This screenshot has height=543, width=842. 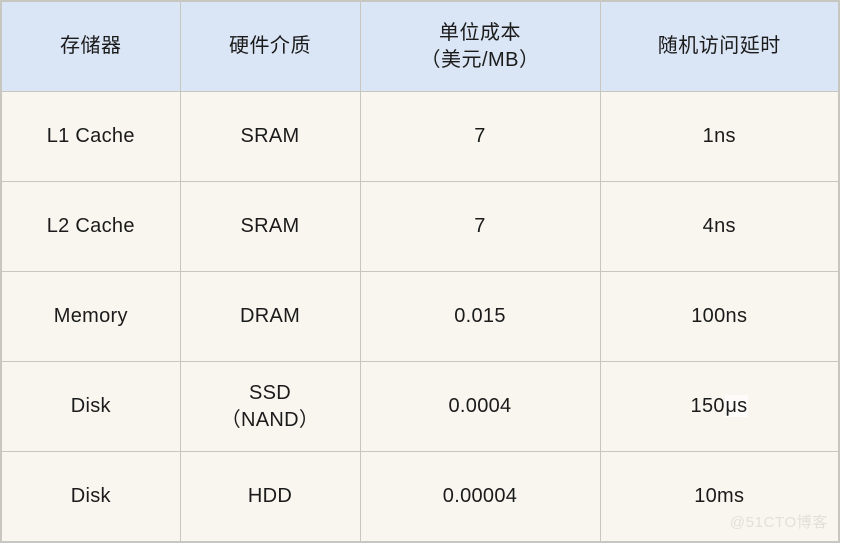 I want to click on column-header-latency: 随机访问延时, so click(x=719, y=46).